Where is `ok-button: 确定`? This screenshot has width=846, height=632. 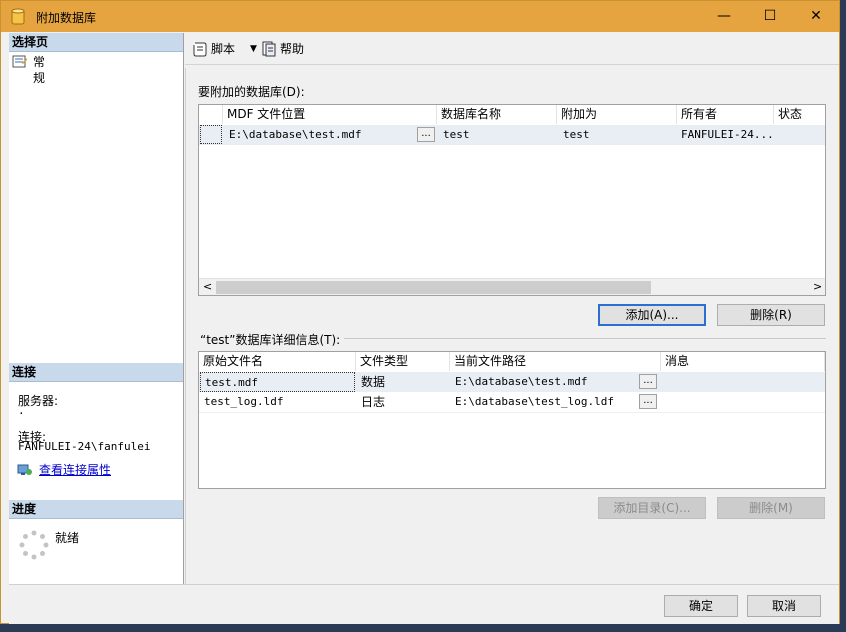 ok-button: 确定 is located at coordinates (701, 606).